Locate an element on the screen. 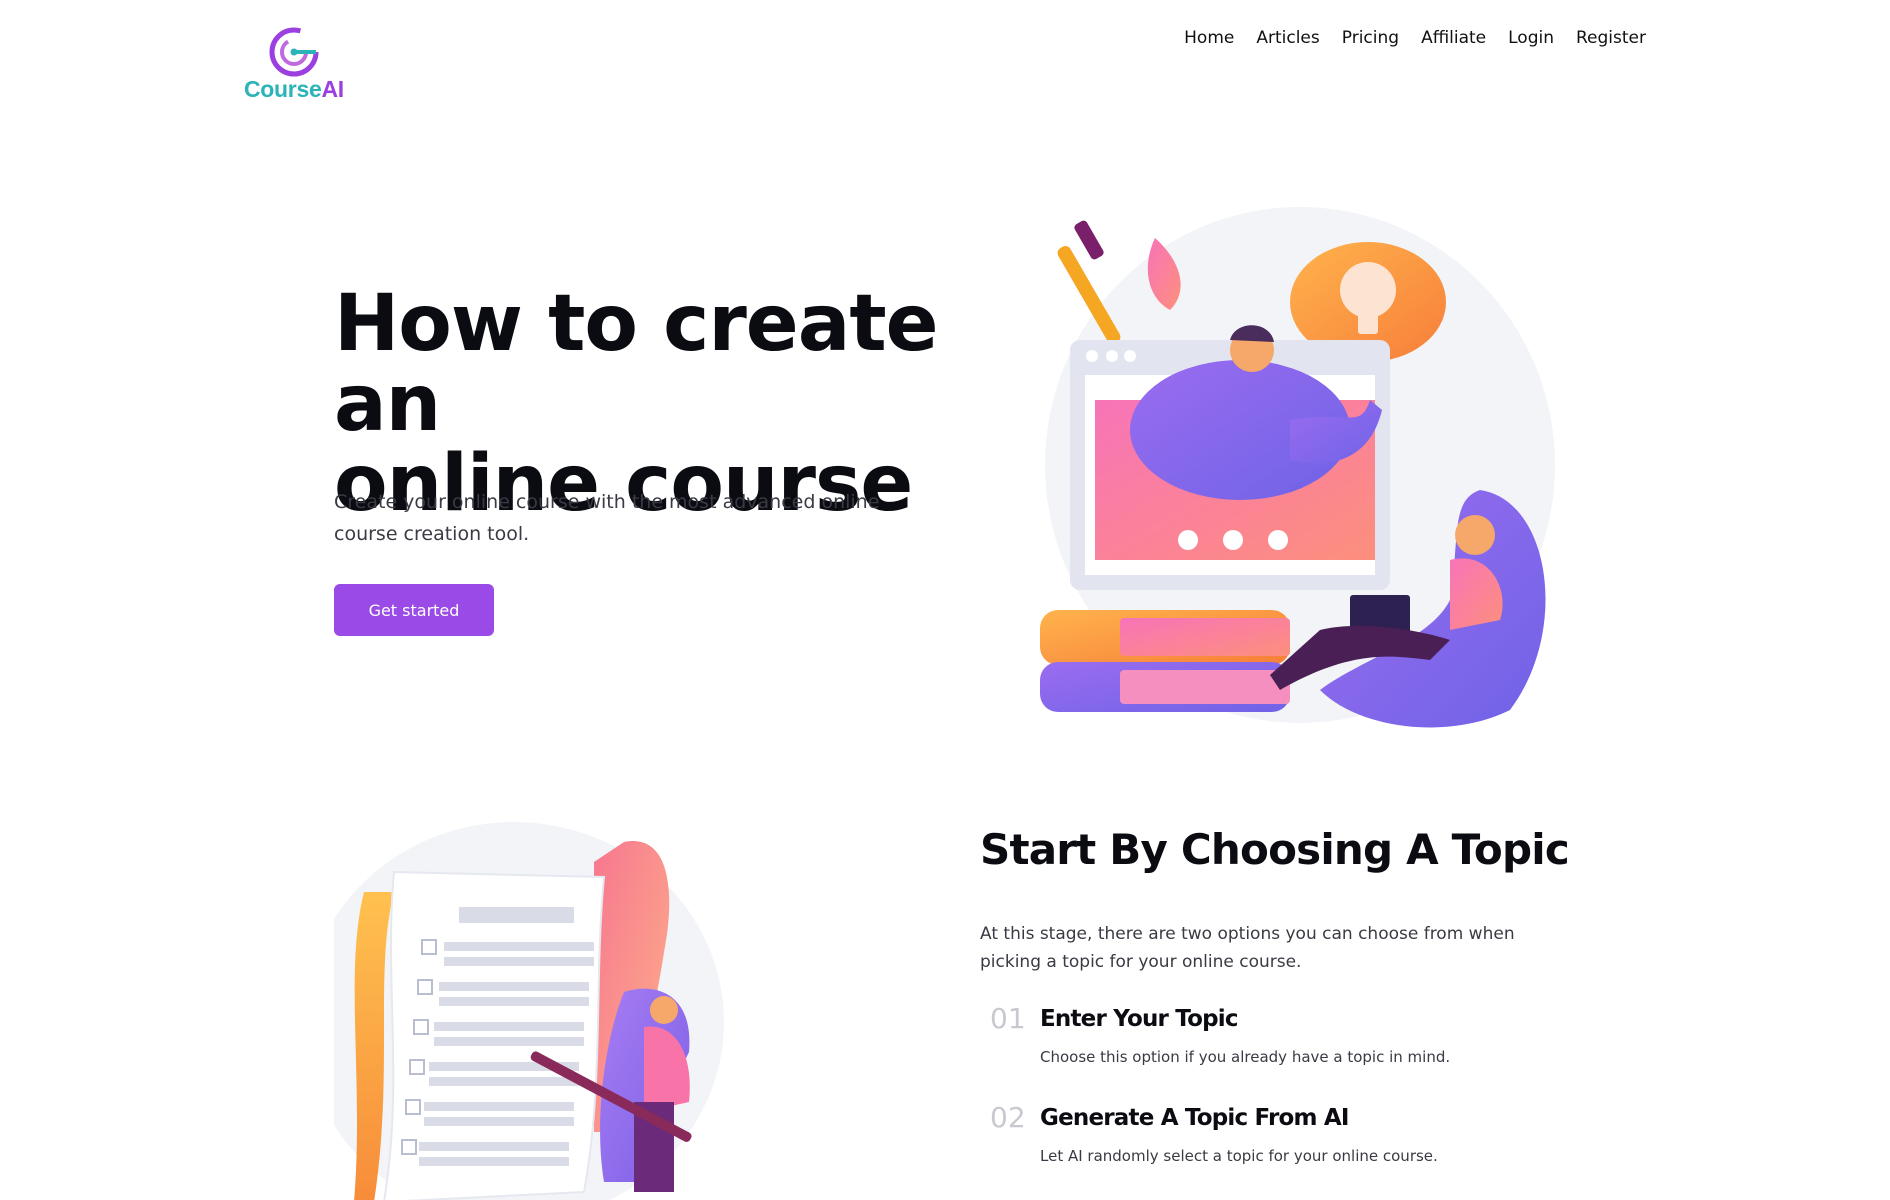 The height and width of the screenshot is (1200, 1890). nav-home: Home is located at coordinates (1209, 38).